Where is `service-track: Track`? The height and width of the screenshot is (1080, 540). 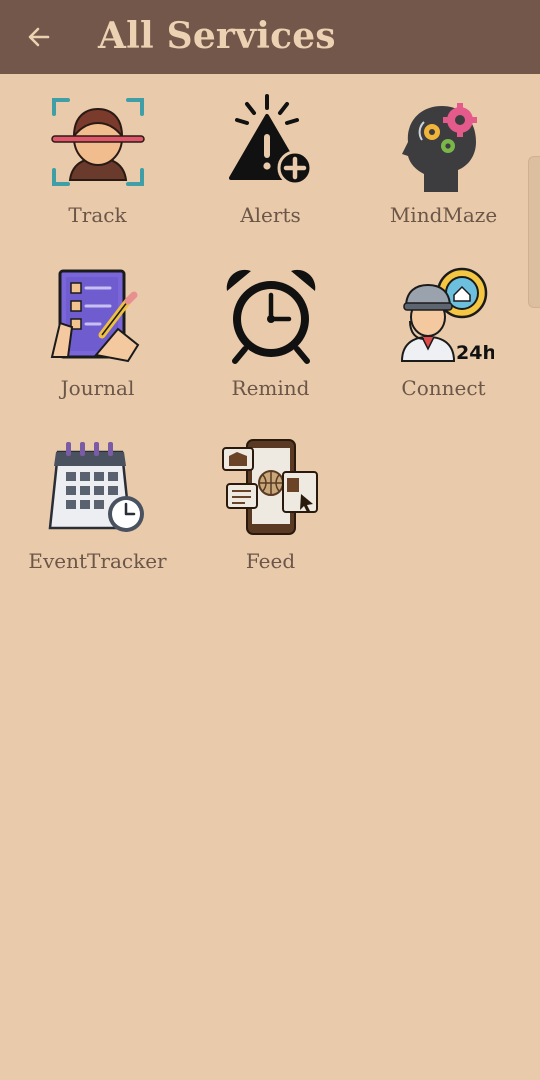 service-track: Track is located at coordinates (97, 178).